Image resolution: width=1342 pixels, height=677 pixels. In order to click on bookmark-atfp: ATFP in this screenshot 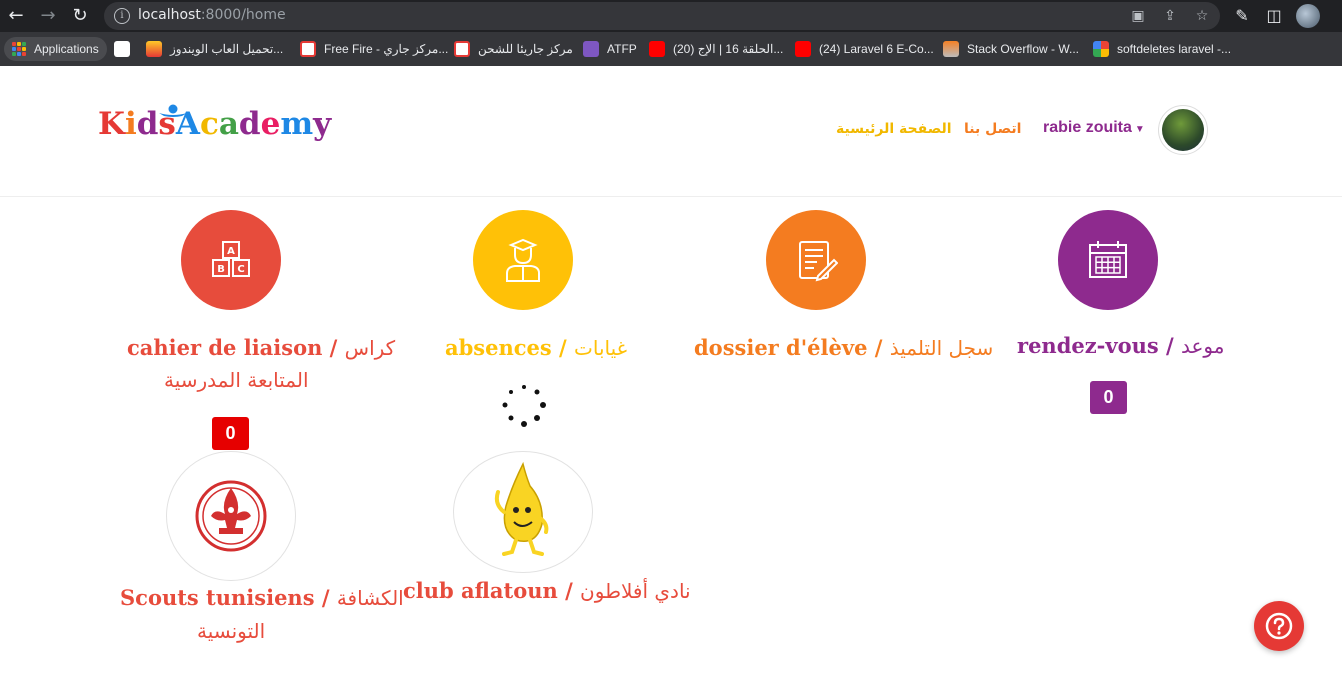, I will do `click(610, 49)`.